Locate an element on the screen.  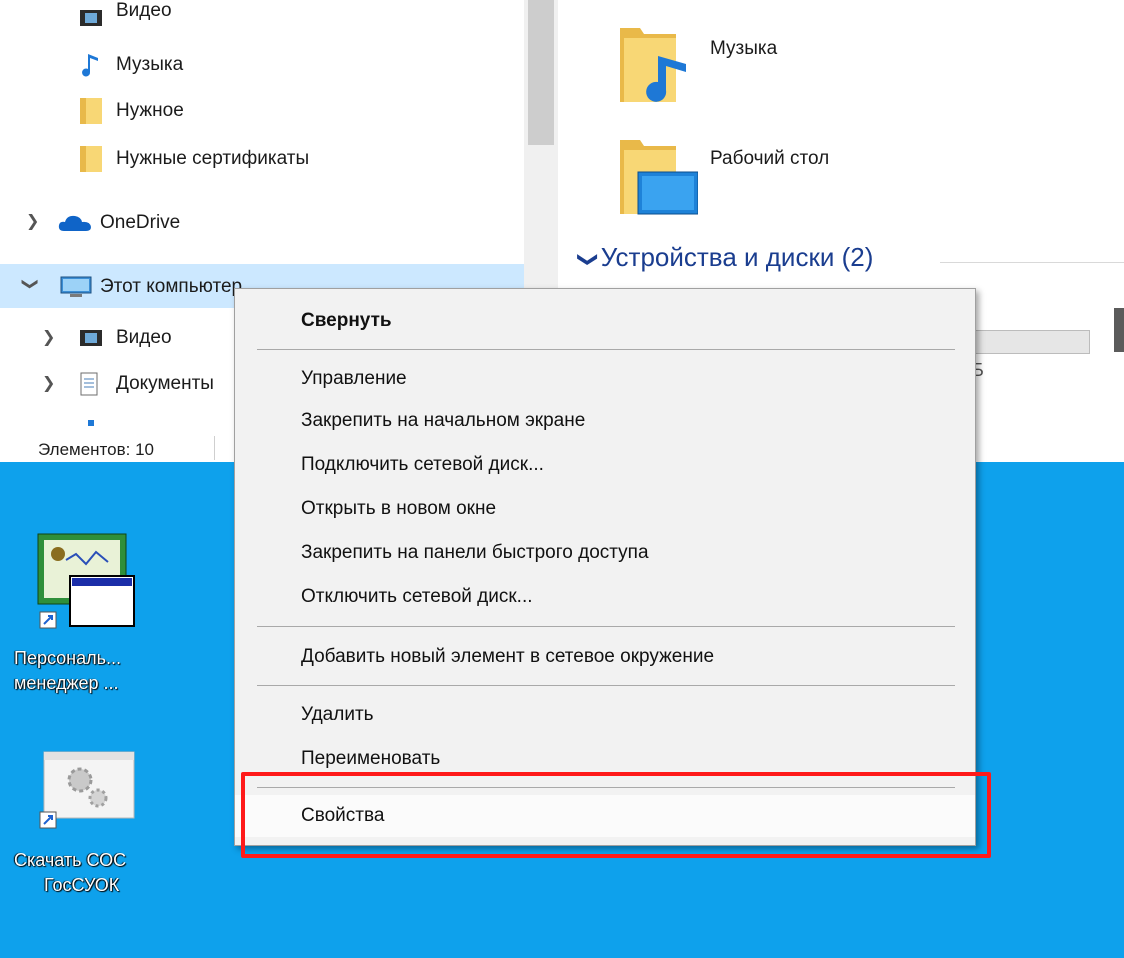
nav-item-needed: Нужное is located at coordinates (262, 110).